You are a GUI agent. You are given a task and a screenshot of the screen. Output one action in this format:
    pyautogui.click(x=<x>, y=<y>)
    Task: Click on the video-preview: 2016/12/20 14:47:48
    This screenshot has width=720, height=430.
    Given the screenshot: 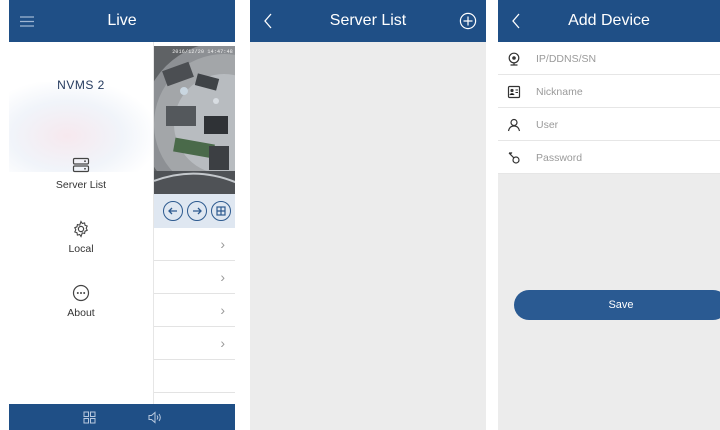 What is the action you would take?
    pyautogui.click(x=194, y=120)
    